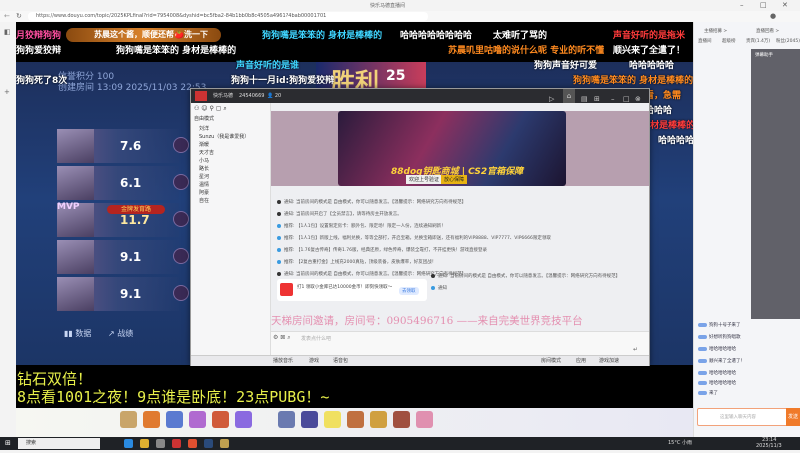  What do you see at coordinates (352, 290) in the screenshot?
I see `reward-card: 打1 领取小金库已达10000金币！即刻快领取～ 去领取` at bounding box center [352, 290].